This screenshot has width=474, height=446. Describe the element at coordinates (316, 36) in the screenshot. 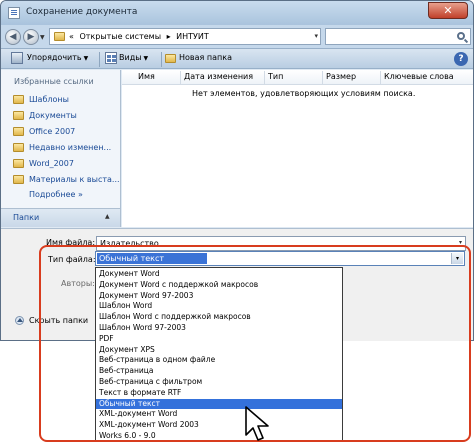

I see `address-dropdown: ▾` at that location.